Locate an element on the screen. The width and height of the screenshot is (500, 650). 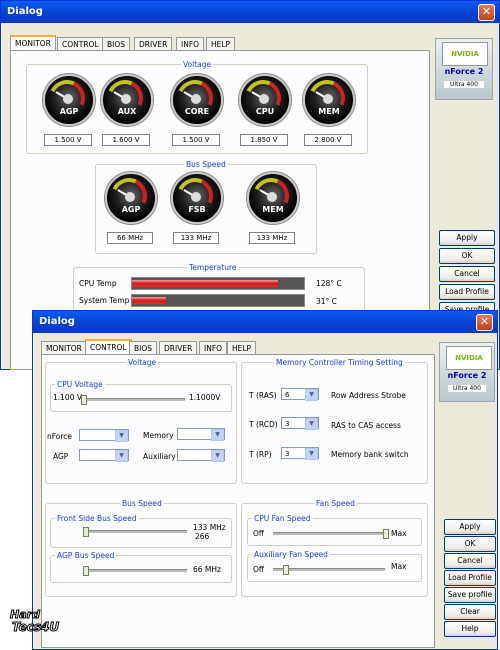
hardtecs4u-watermark-logo: Hard Tecs4U is located at coordinates (43, 619).